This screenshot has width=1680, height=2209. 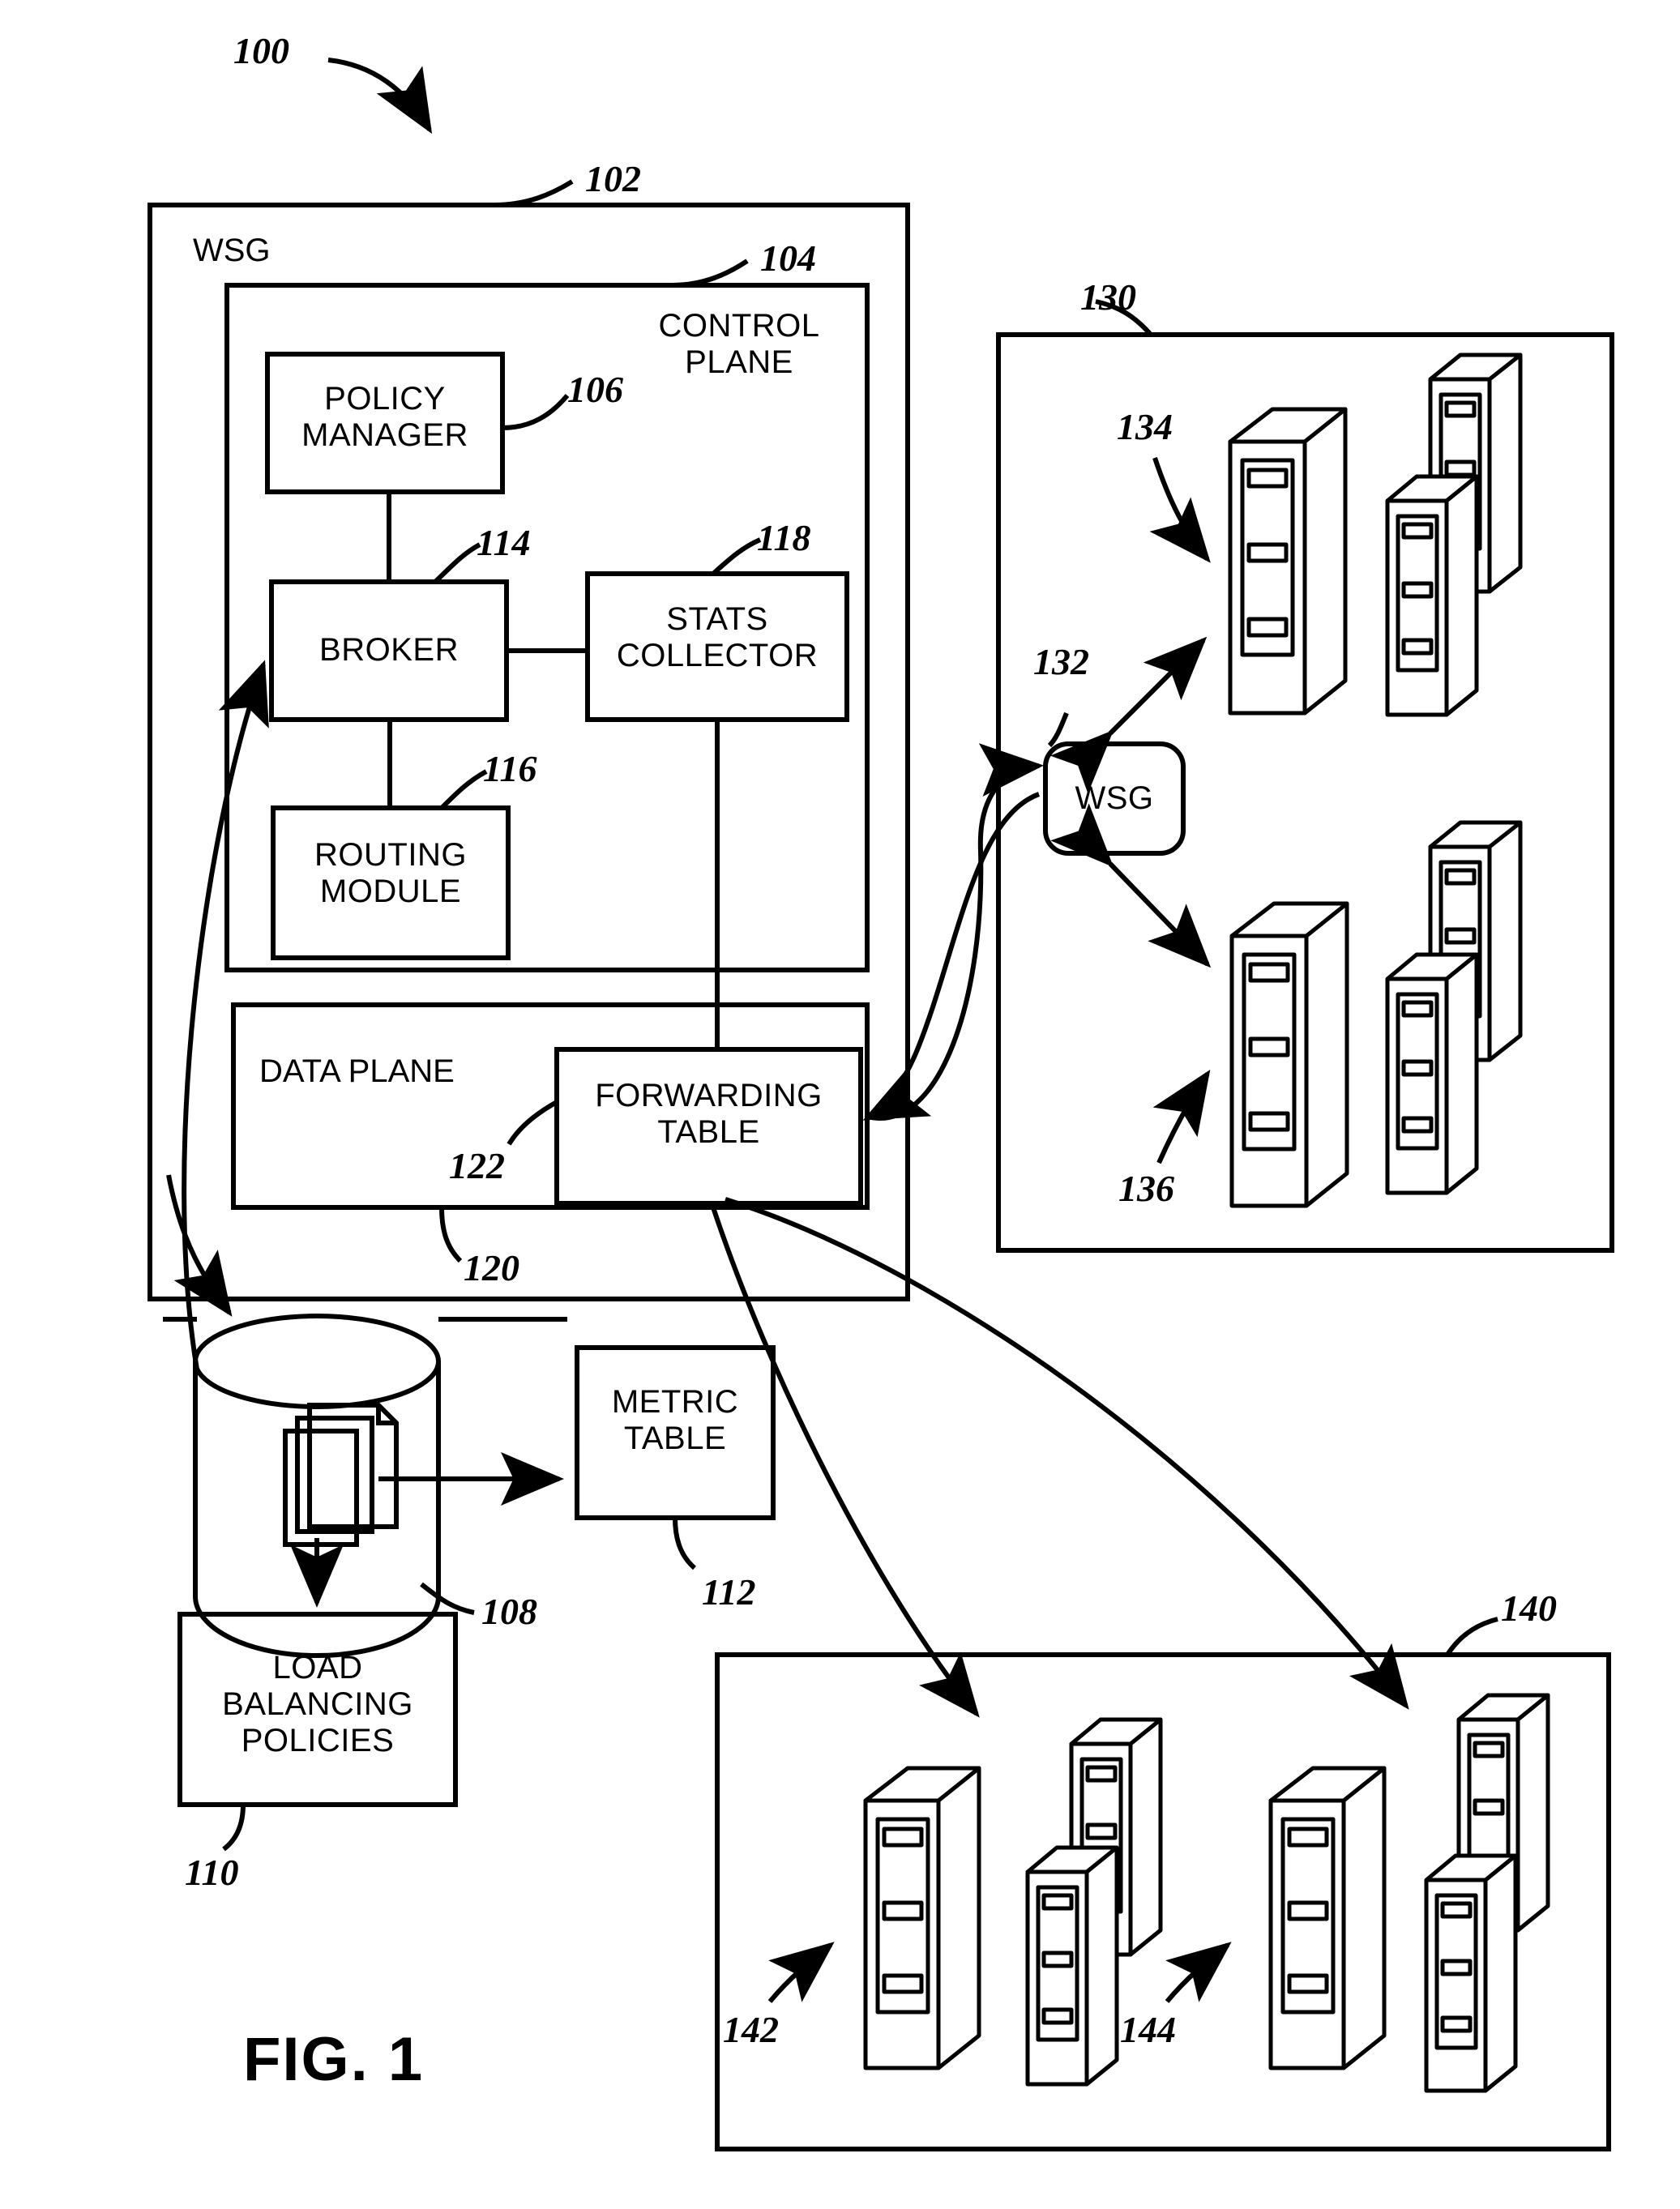 I want to click on ref-110: 110, so click(x=212, y=1872).